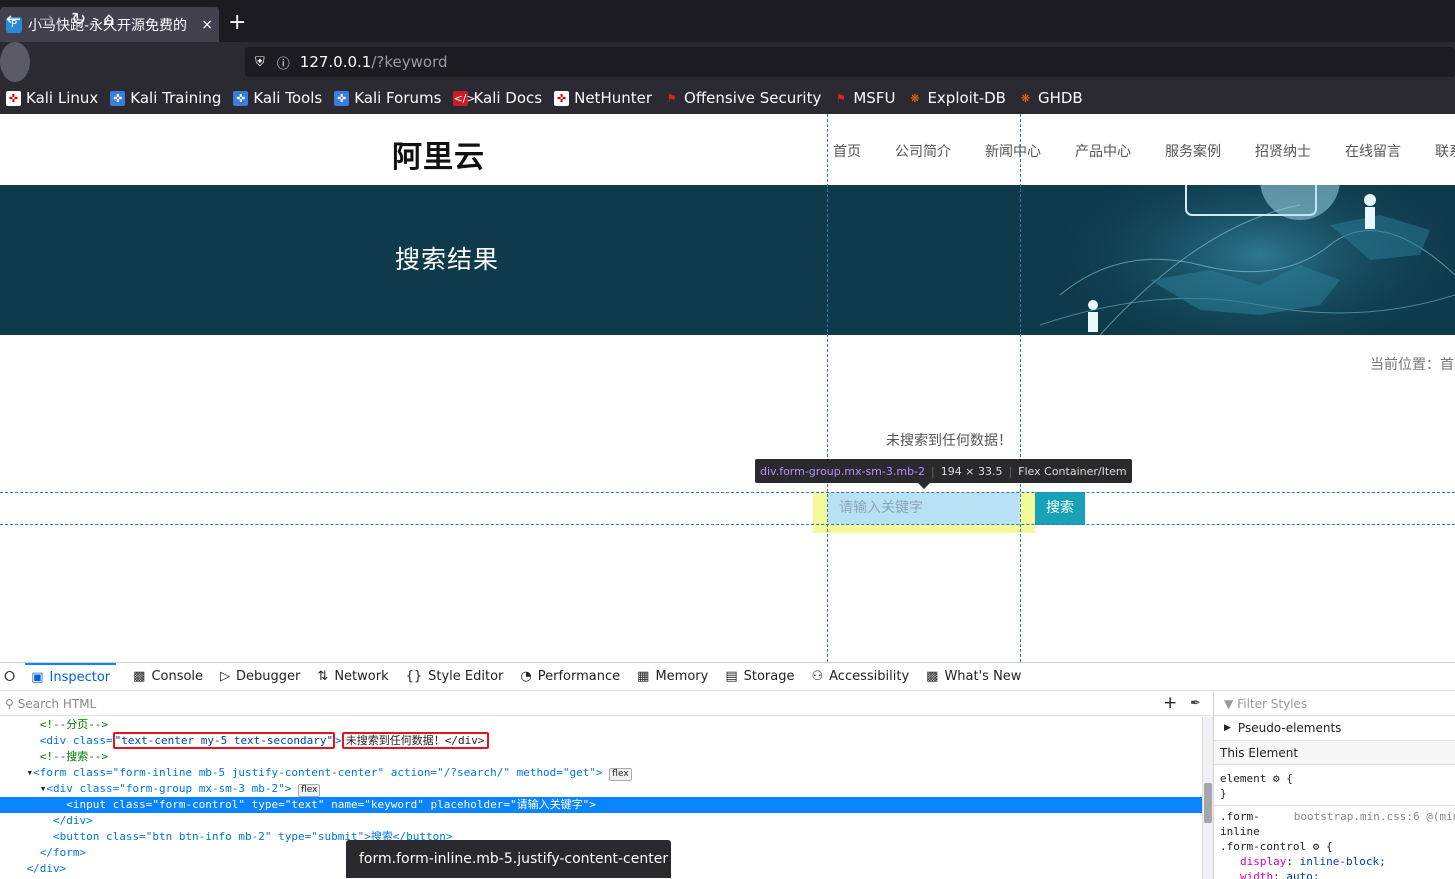 The image size is (1455, 879). I want to click on scrollbar-thumb, so click(1208, 803).